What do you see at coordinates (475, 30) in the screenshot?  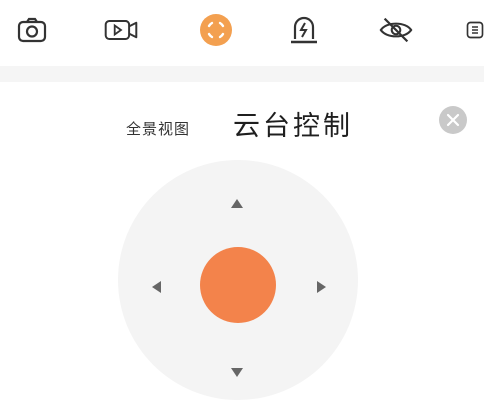 I see `more-icon` at bounding box center [475, 30].